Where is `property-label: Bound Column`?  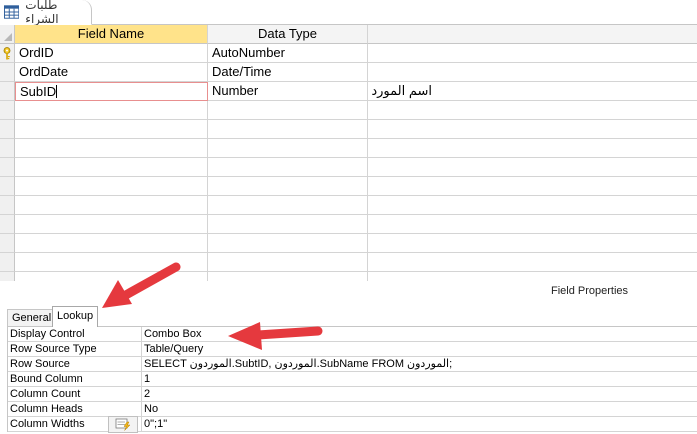
property-label: Bound Column is located at coordinates (75, 379).